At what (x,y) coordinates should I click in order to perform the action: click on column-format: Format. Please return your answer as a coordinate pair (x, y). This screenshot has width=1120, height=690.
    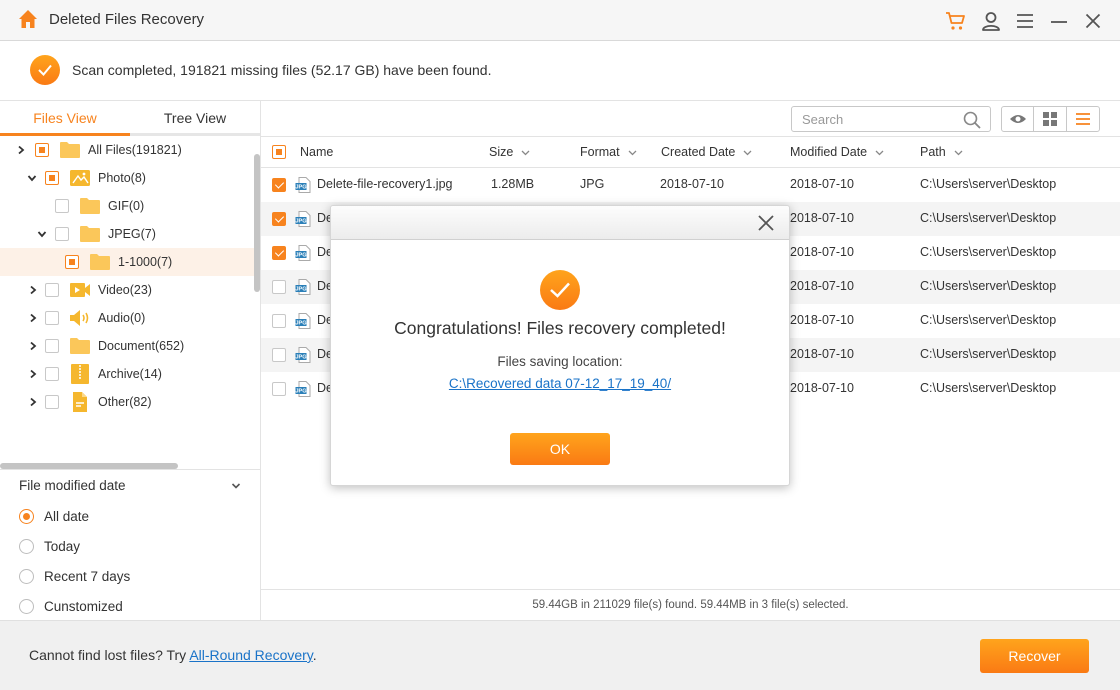
    Looking at the image, I should click on (608, 152).